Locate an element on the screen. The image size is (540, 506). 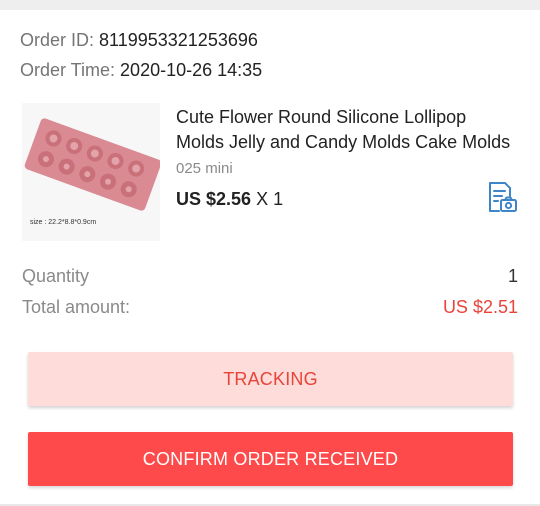
order-id-row: Order ID: 8119953321253696 is located at coordinates (139, 40).